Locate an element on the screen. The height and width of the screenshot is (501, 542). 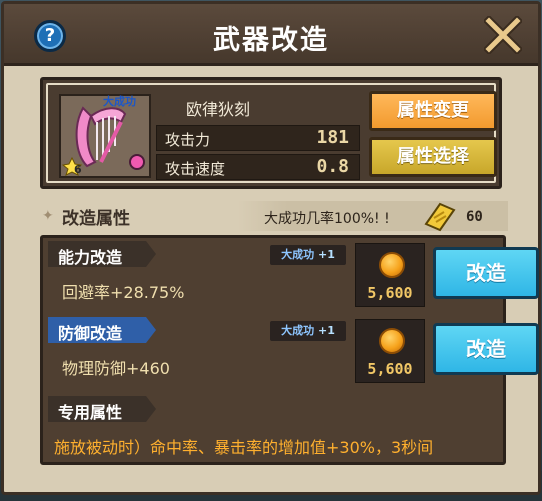
dialog-title: 武器改造 is located at coordinates (271, 40).